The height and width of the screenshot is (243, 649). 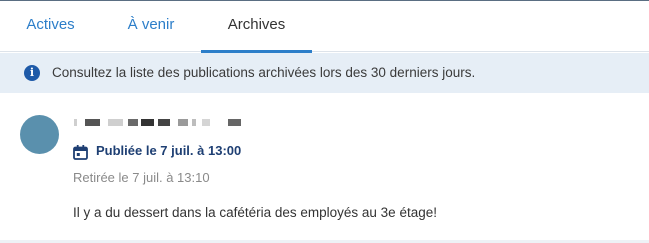 What do you see at coordinates (39, 134) in the screenshot?
I see `avatar` at bounding box center [39, 134].